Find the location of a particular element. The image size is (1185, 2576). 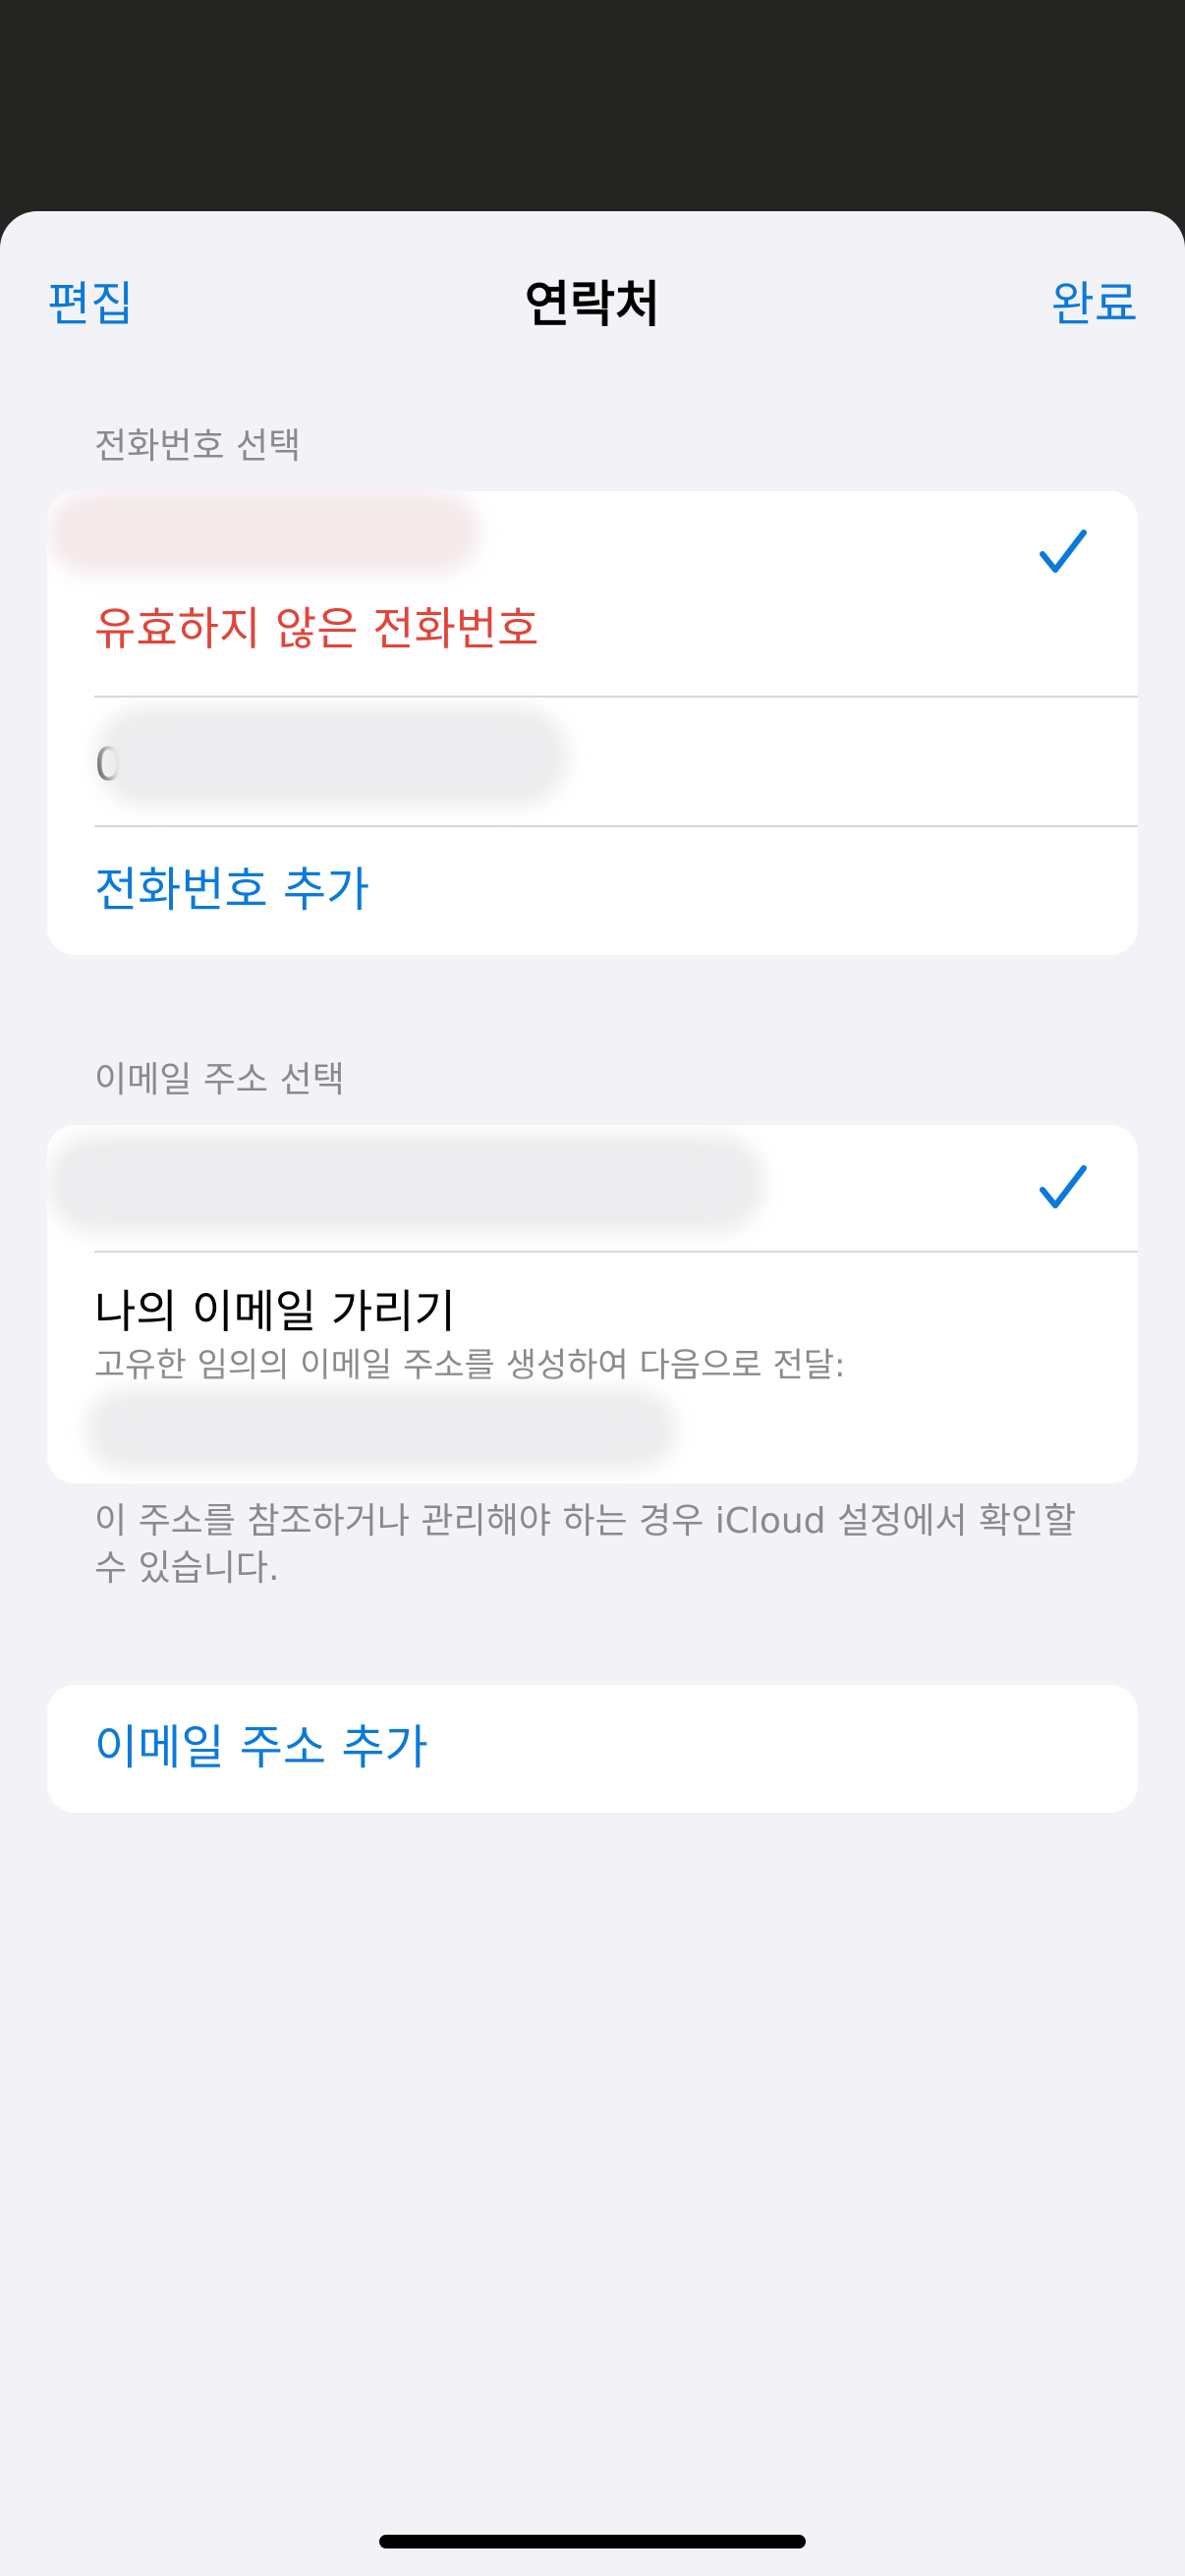

redacted-email-address is located at coordinates (406, 1184).